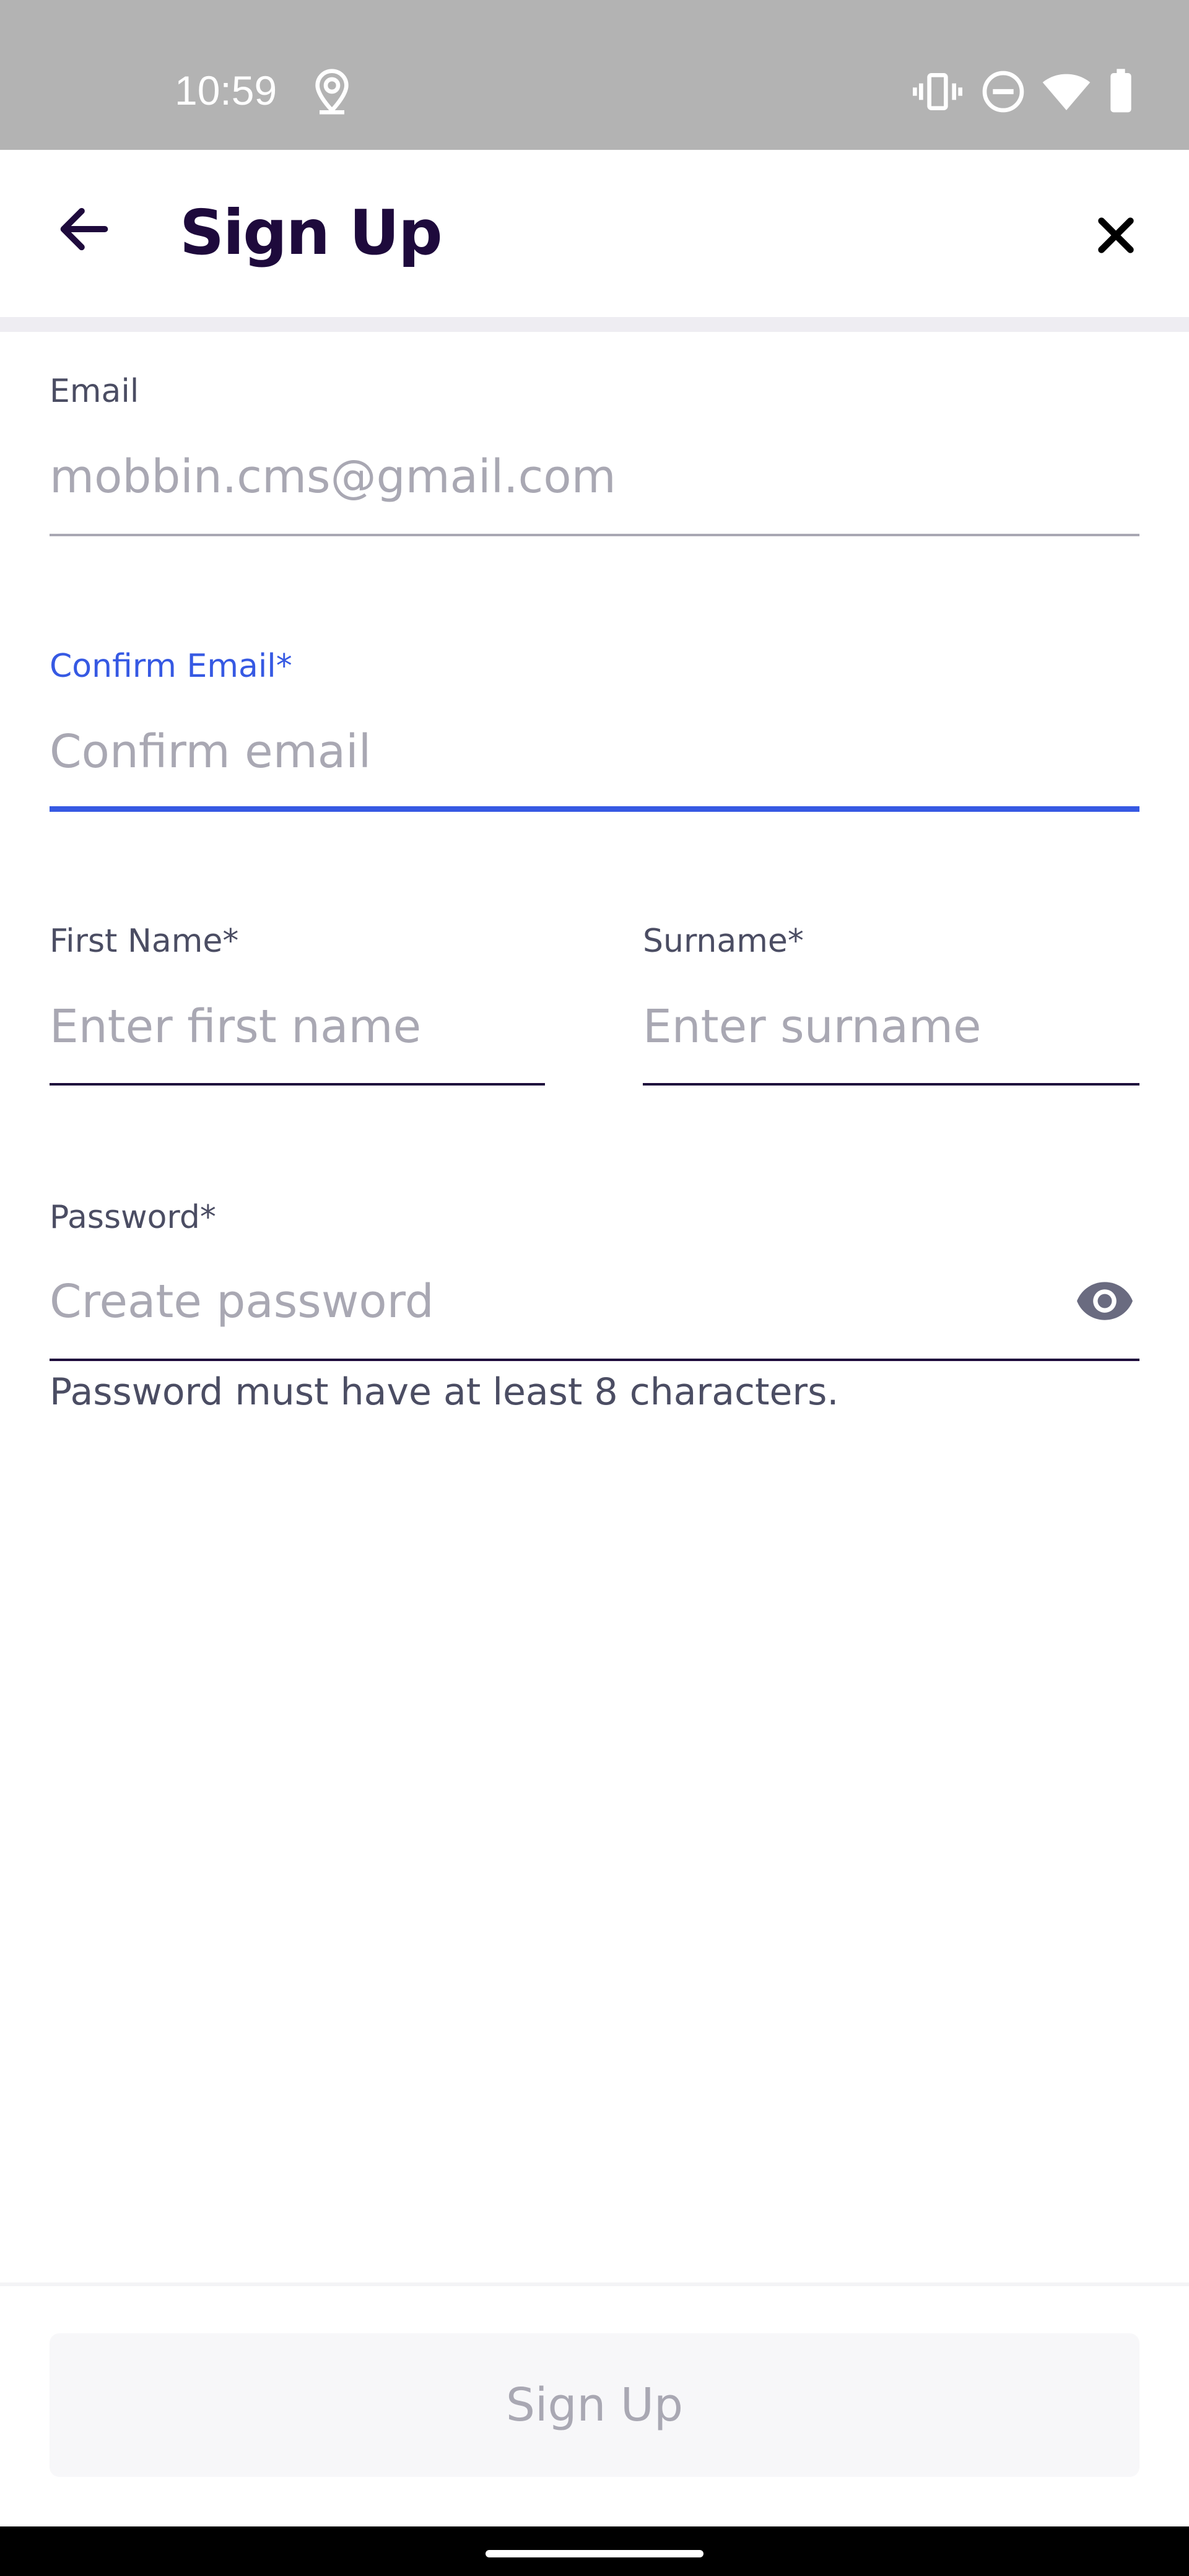 The image size is (1189, 2576). What do you see at coordinates (1066, 92) in the screenshot?
I see `wifi-icon` at bounding box center [1066, 92].